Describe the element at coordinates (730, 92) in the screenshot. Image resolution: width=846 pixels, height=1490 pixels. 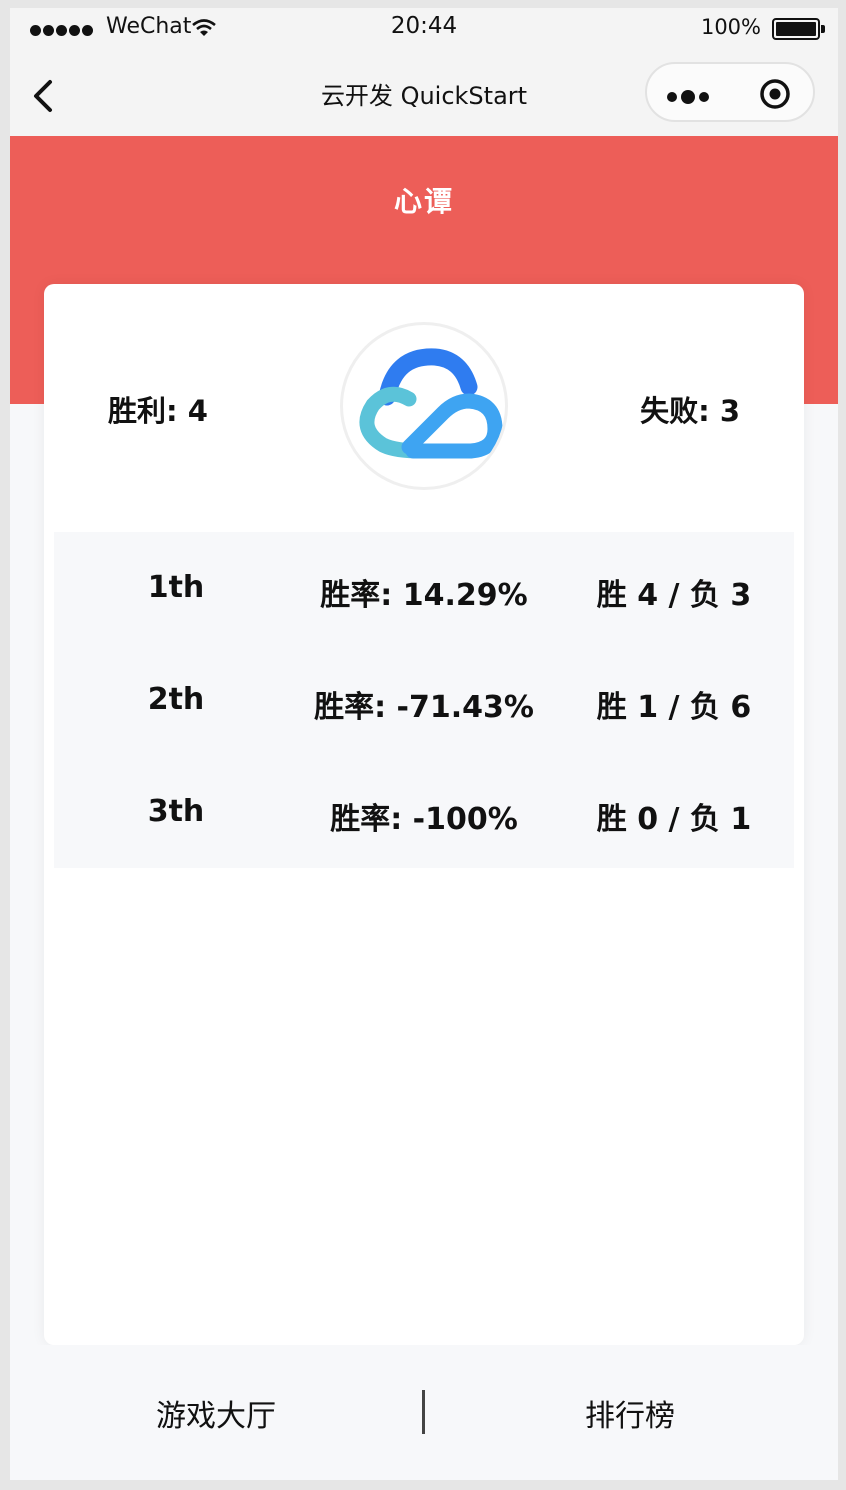
I see `menu-capsule` at that location.